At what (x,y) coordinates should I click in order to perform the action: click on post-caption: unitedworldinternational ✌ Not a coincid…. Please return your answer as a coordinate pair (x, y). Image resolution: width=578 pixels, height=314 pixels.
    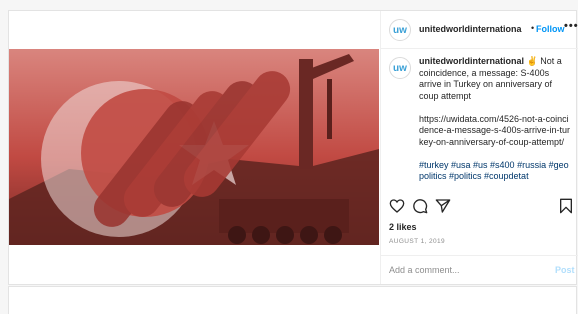
    Looking at the image, I should click on (496, 119).